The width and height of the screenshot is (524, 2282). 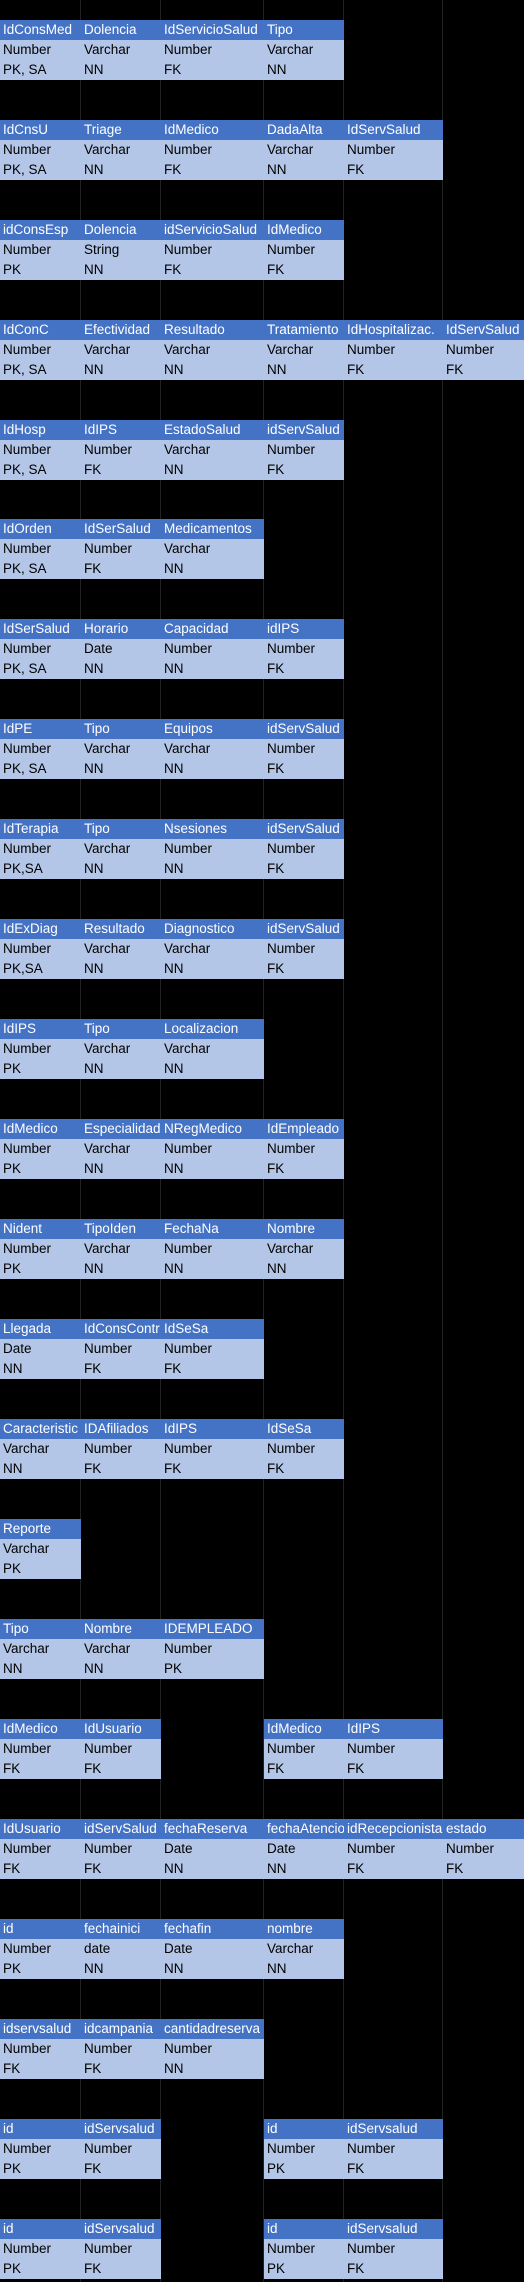 What do you see at coordinates (40, 330) in the screenshot?
I see `column-header: IdConC` at bounding box center [40, 330].